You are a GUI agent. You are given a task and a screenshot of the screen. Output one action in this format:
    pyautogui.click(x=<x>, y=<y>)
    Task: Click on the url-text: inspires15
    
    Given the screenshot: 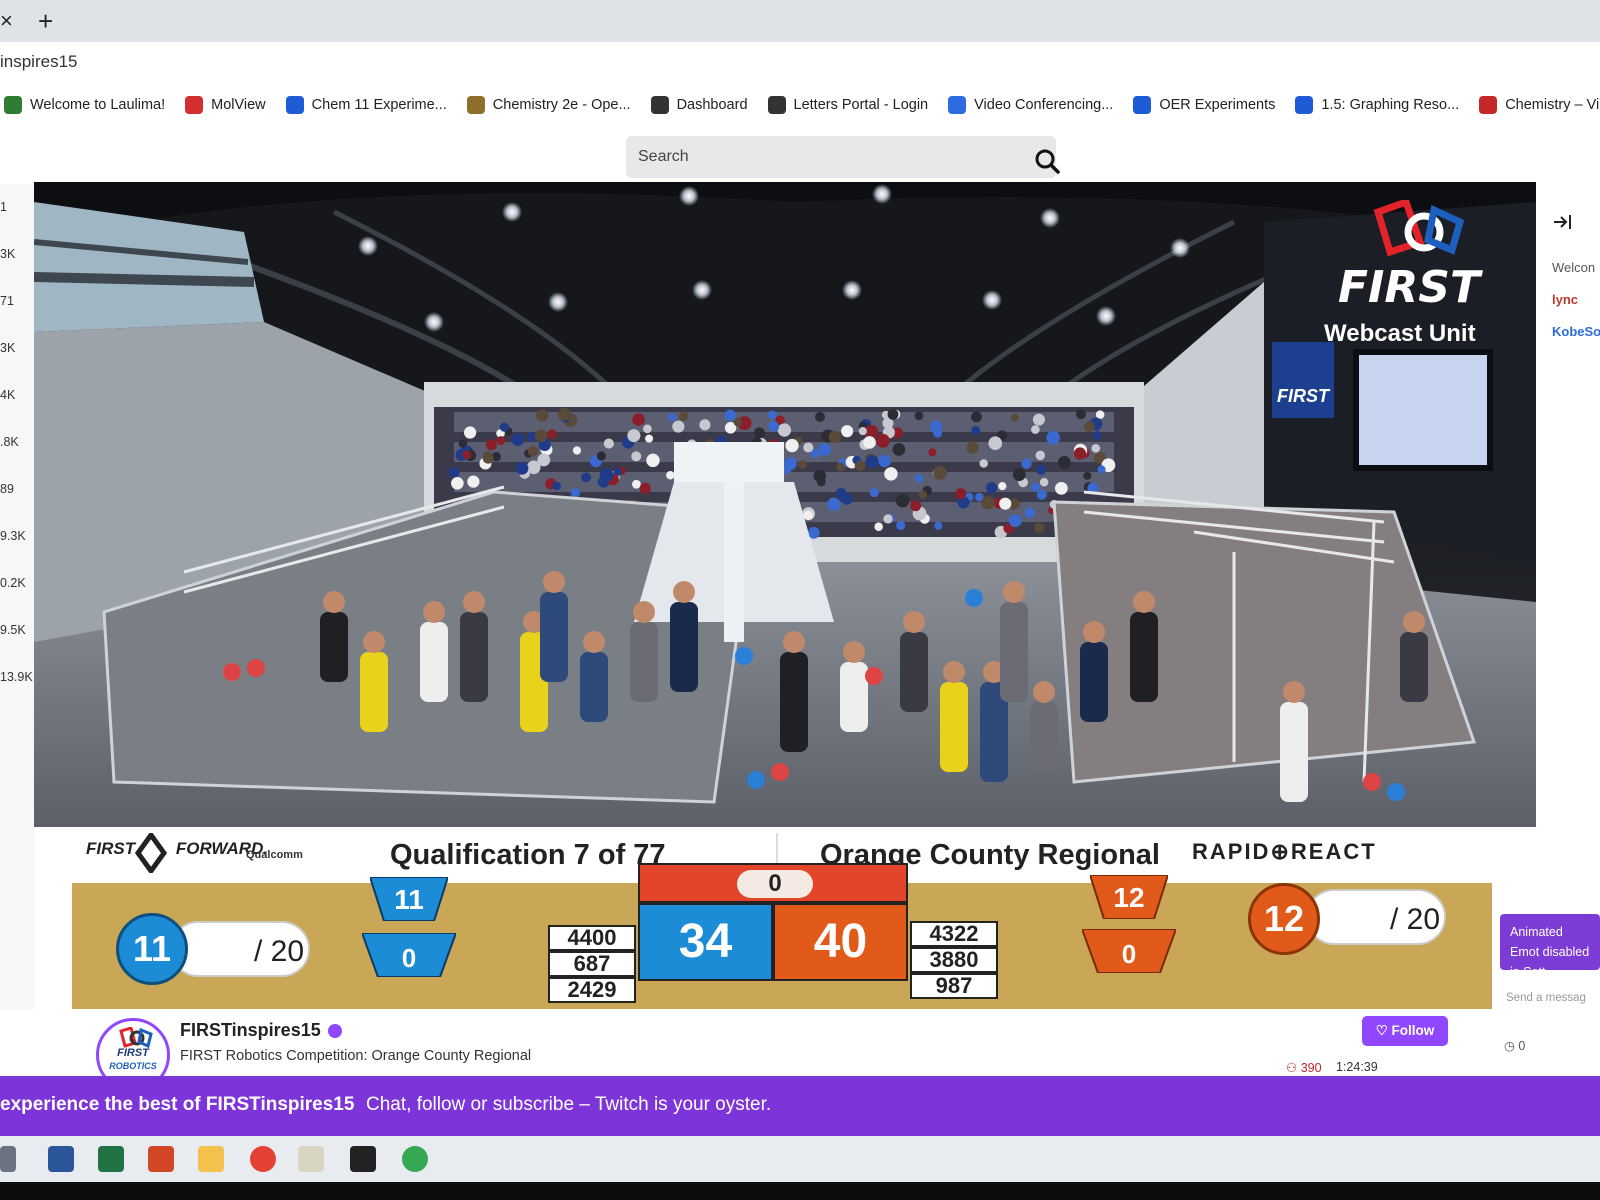 What is the action you would take?
    pyautogui.click(x=39, y=62)
    